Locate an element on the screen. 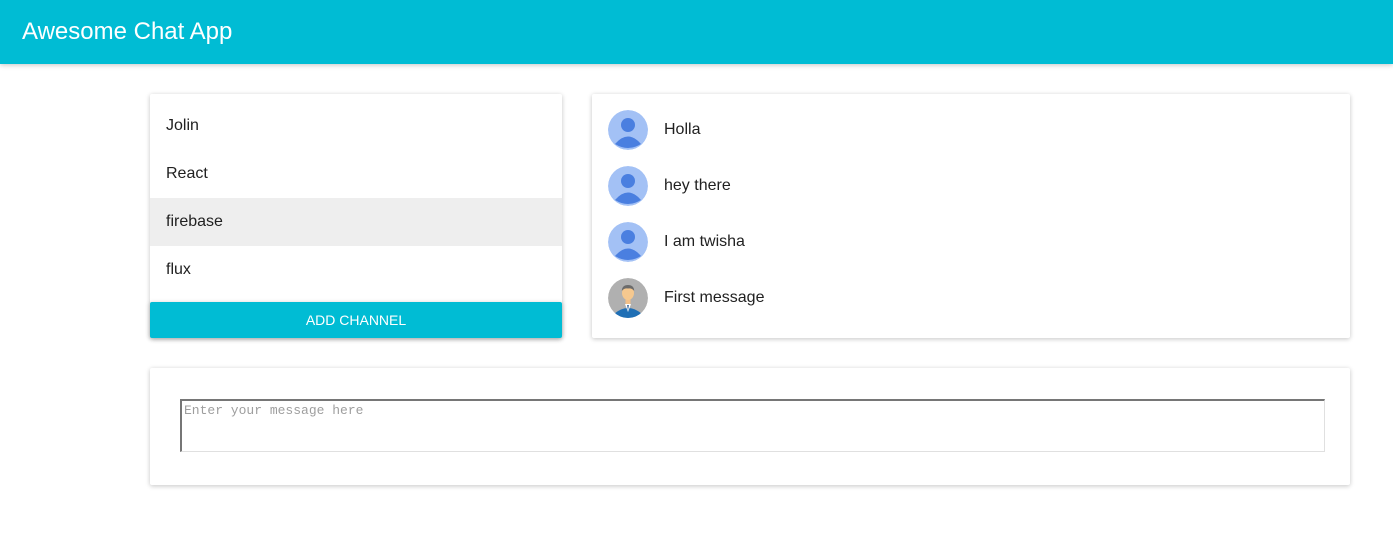  message-item: hey there is located at coordinates (971, 186).